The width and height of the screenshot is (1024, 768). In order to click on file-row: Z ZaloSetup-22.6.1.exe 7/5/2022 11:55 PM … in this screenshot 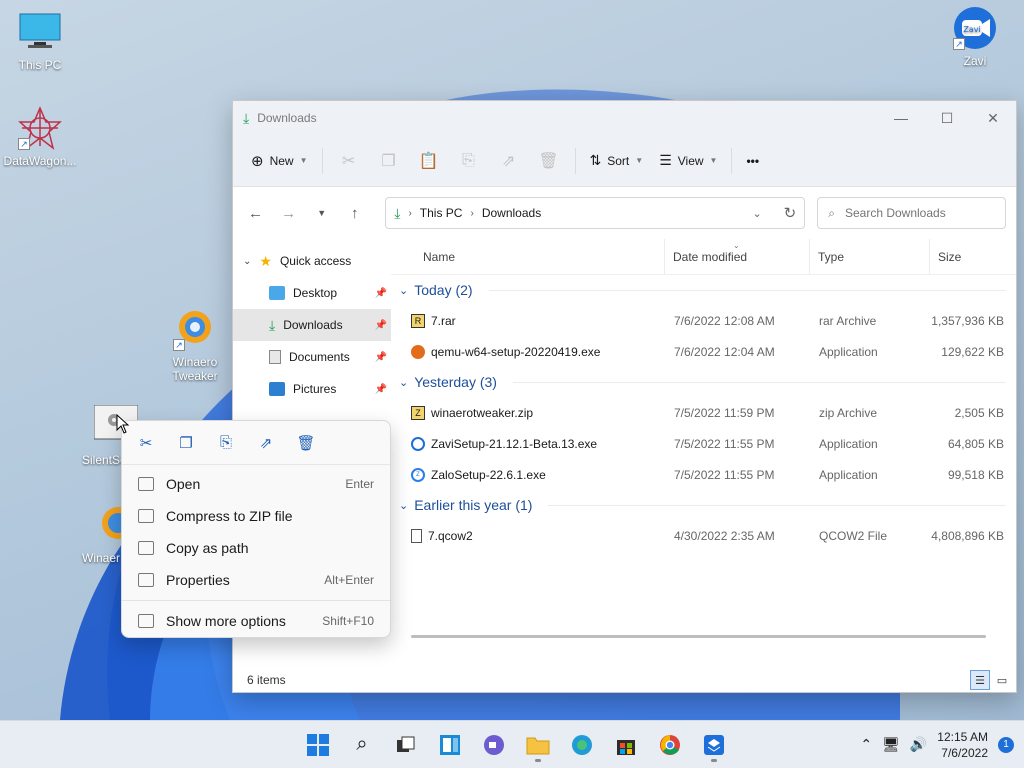, I will do `click(703, 474)`.